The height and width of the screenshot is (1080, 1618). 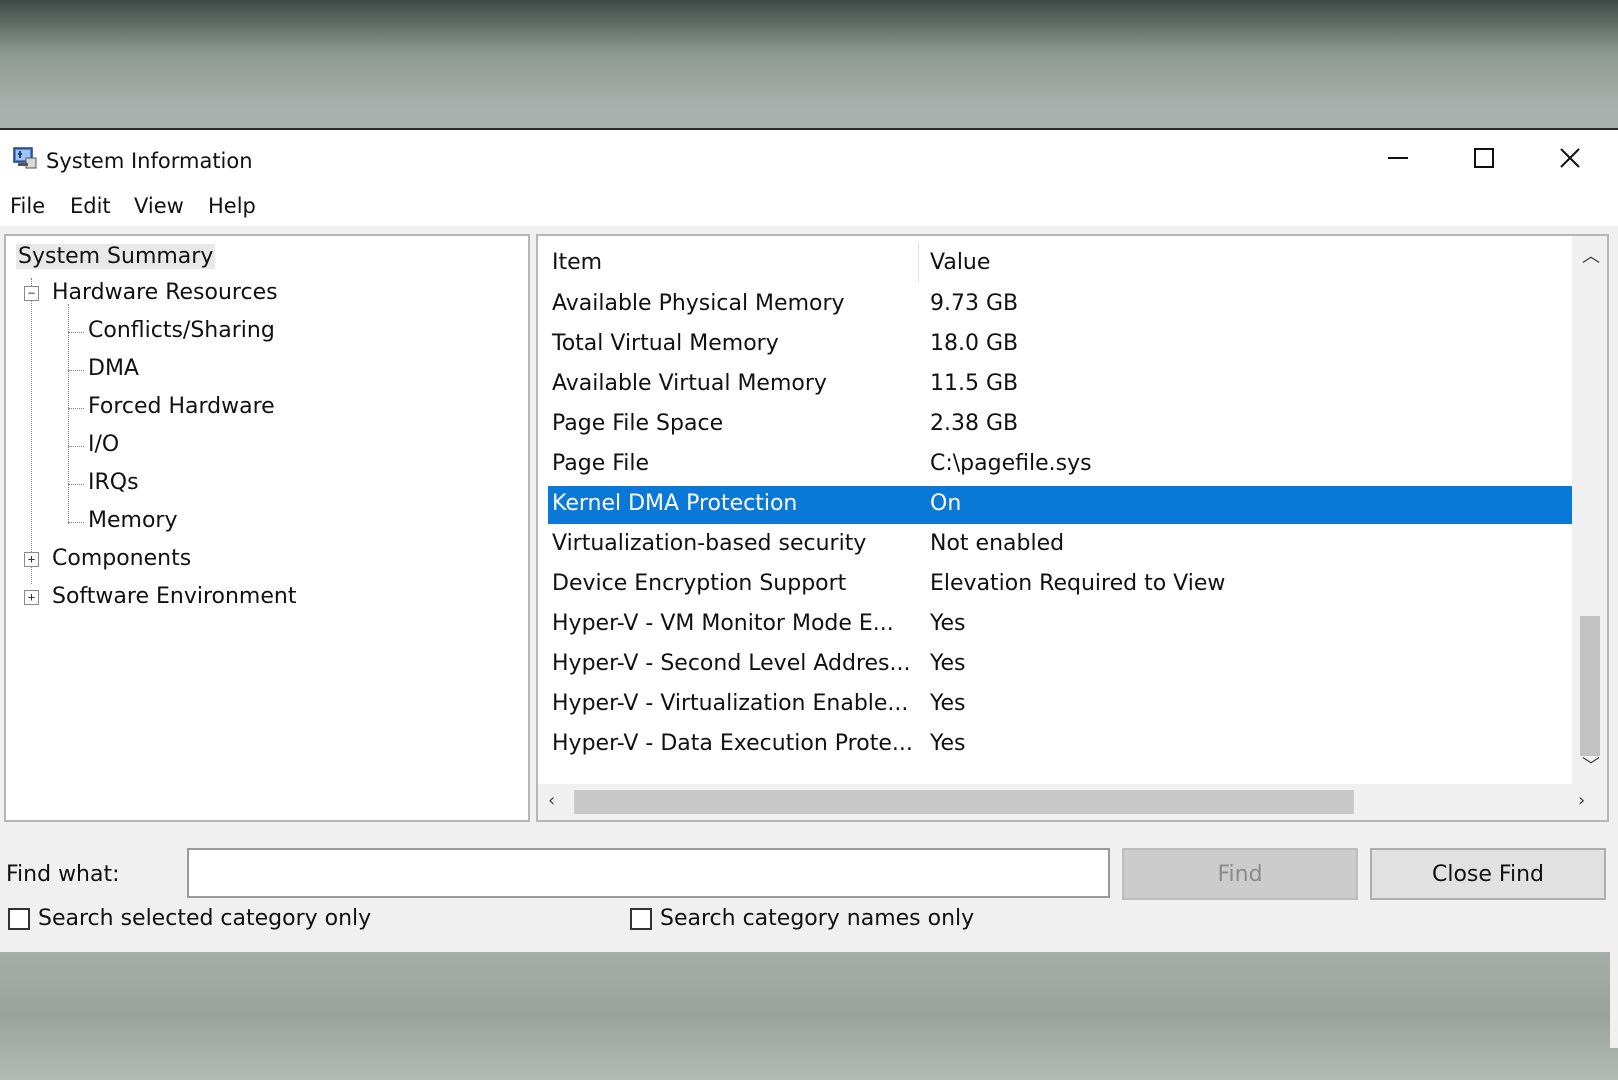 I want to click on horizontal-scrollbar: ‹ ›, so click(x=1072, y=802).